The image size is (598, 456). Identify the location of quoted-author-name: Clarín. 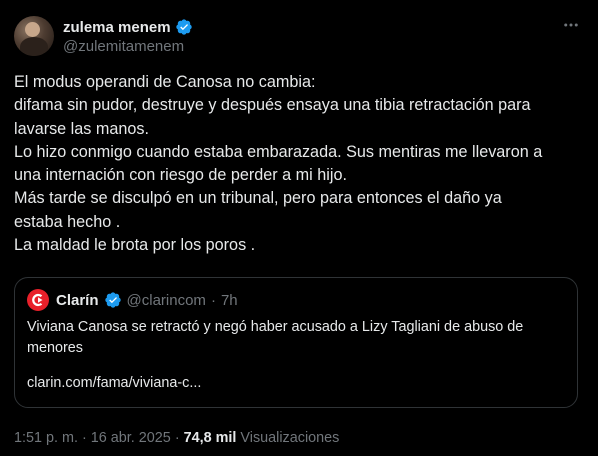
(77, 300).